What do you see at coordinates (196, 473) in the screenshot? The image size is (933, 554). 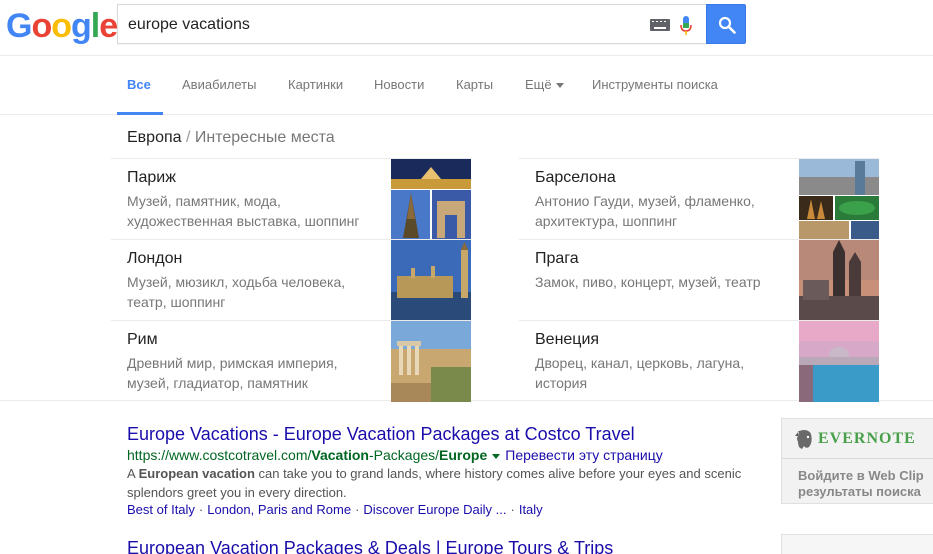 I see `snippet-bold: European vacation` at bounding box center [196, 473].